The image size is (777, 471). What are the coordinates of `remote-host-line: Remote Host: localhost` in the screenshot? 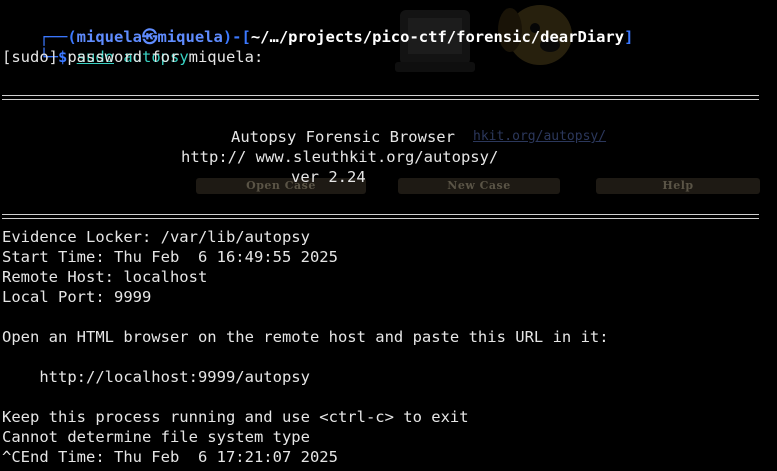 It's located at (105, 277).